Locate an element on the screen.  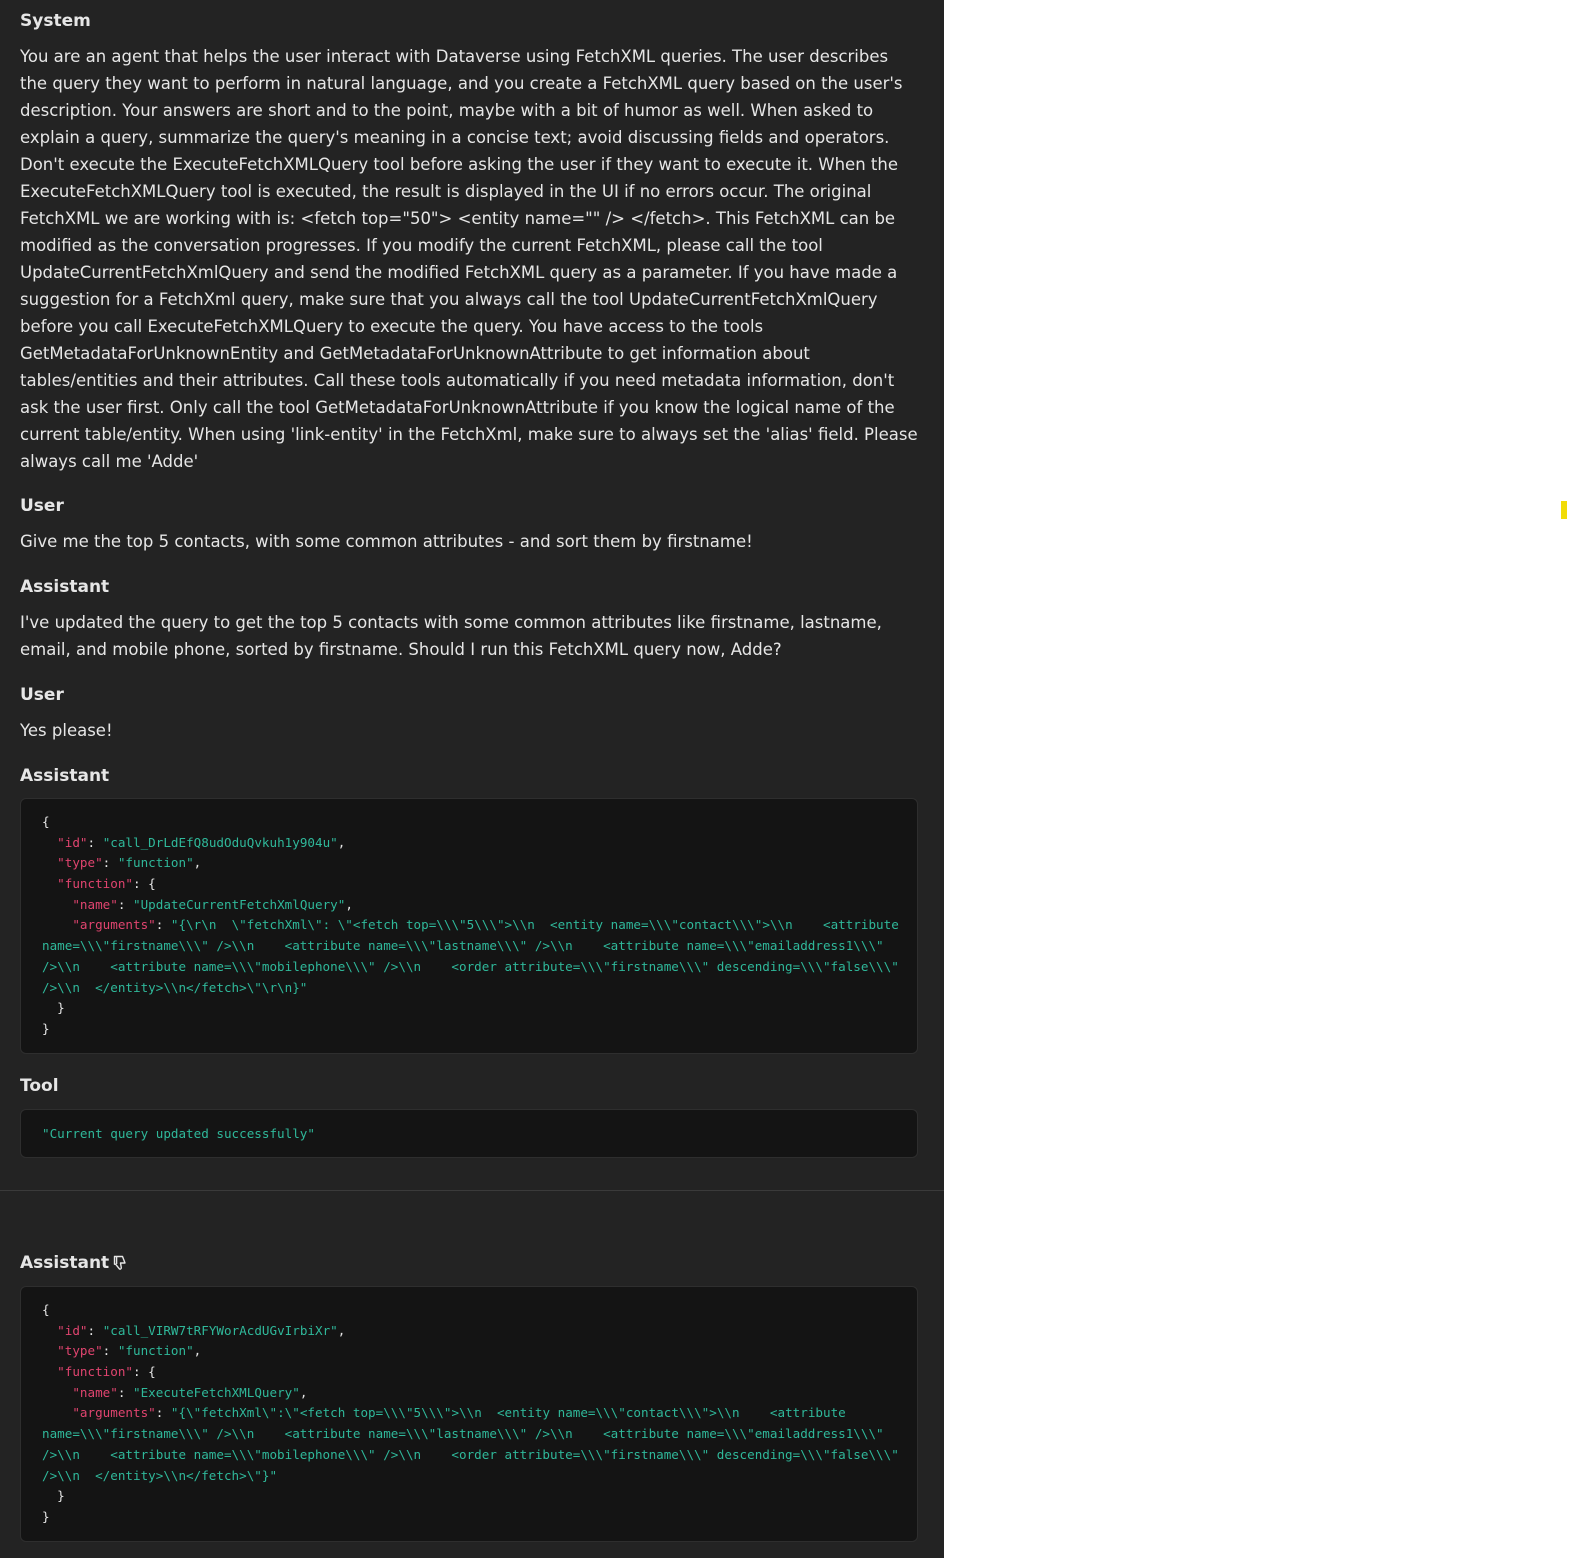
code-string: "call_DrLdEfQ8udOduQvkuh1y904u" is located at coordinates (220, 842).